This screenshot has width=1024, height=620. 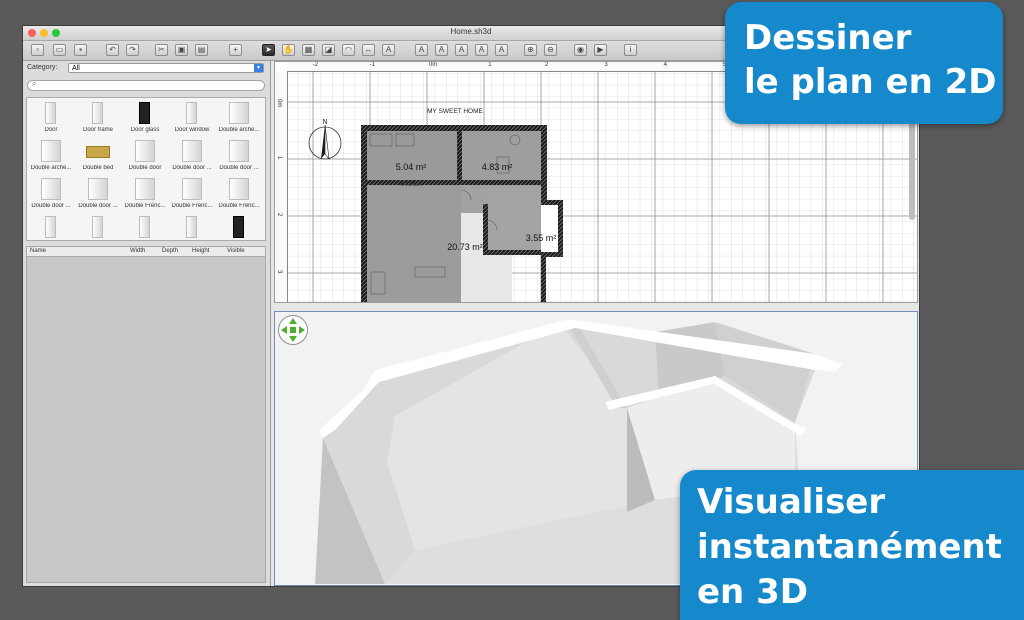 What do you see at coordinates (98, 152) in the screenshot?
I see `double-bed-icon` at bounding box center [98, 152].